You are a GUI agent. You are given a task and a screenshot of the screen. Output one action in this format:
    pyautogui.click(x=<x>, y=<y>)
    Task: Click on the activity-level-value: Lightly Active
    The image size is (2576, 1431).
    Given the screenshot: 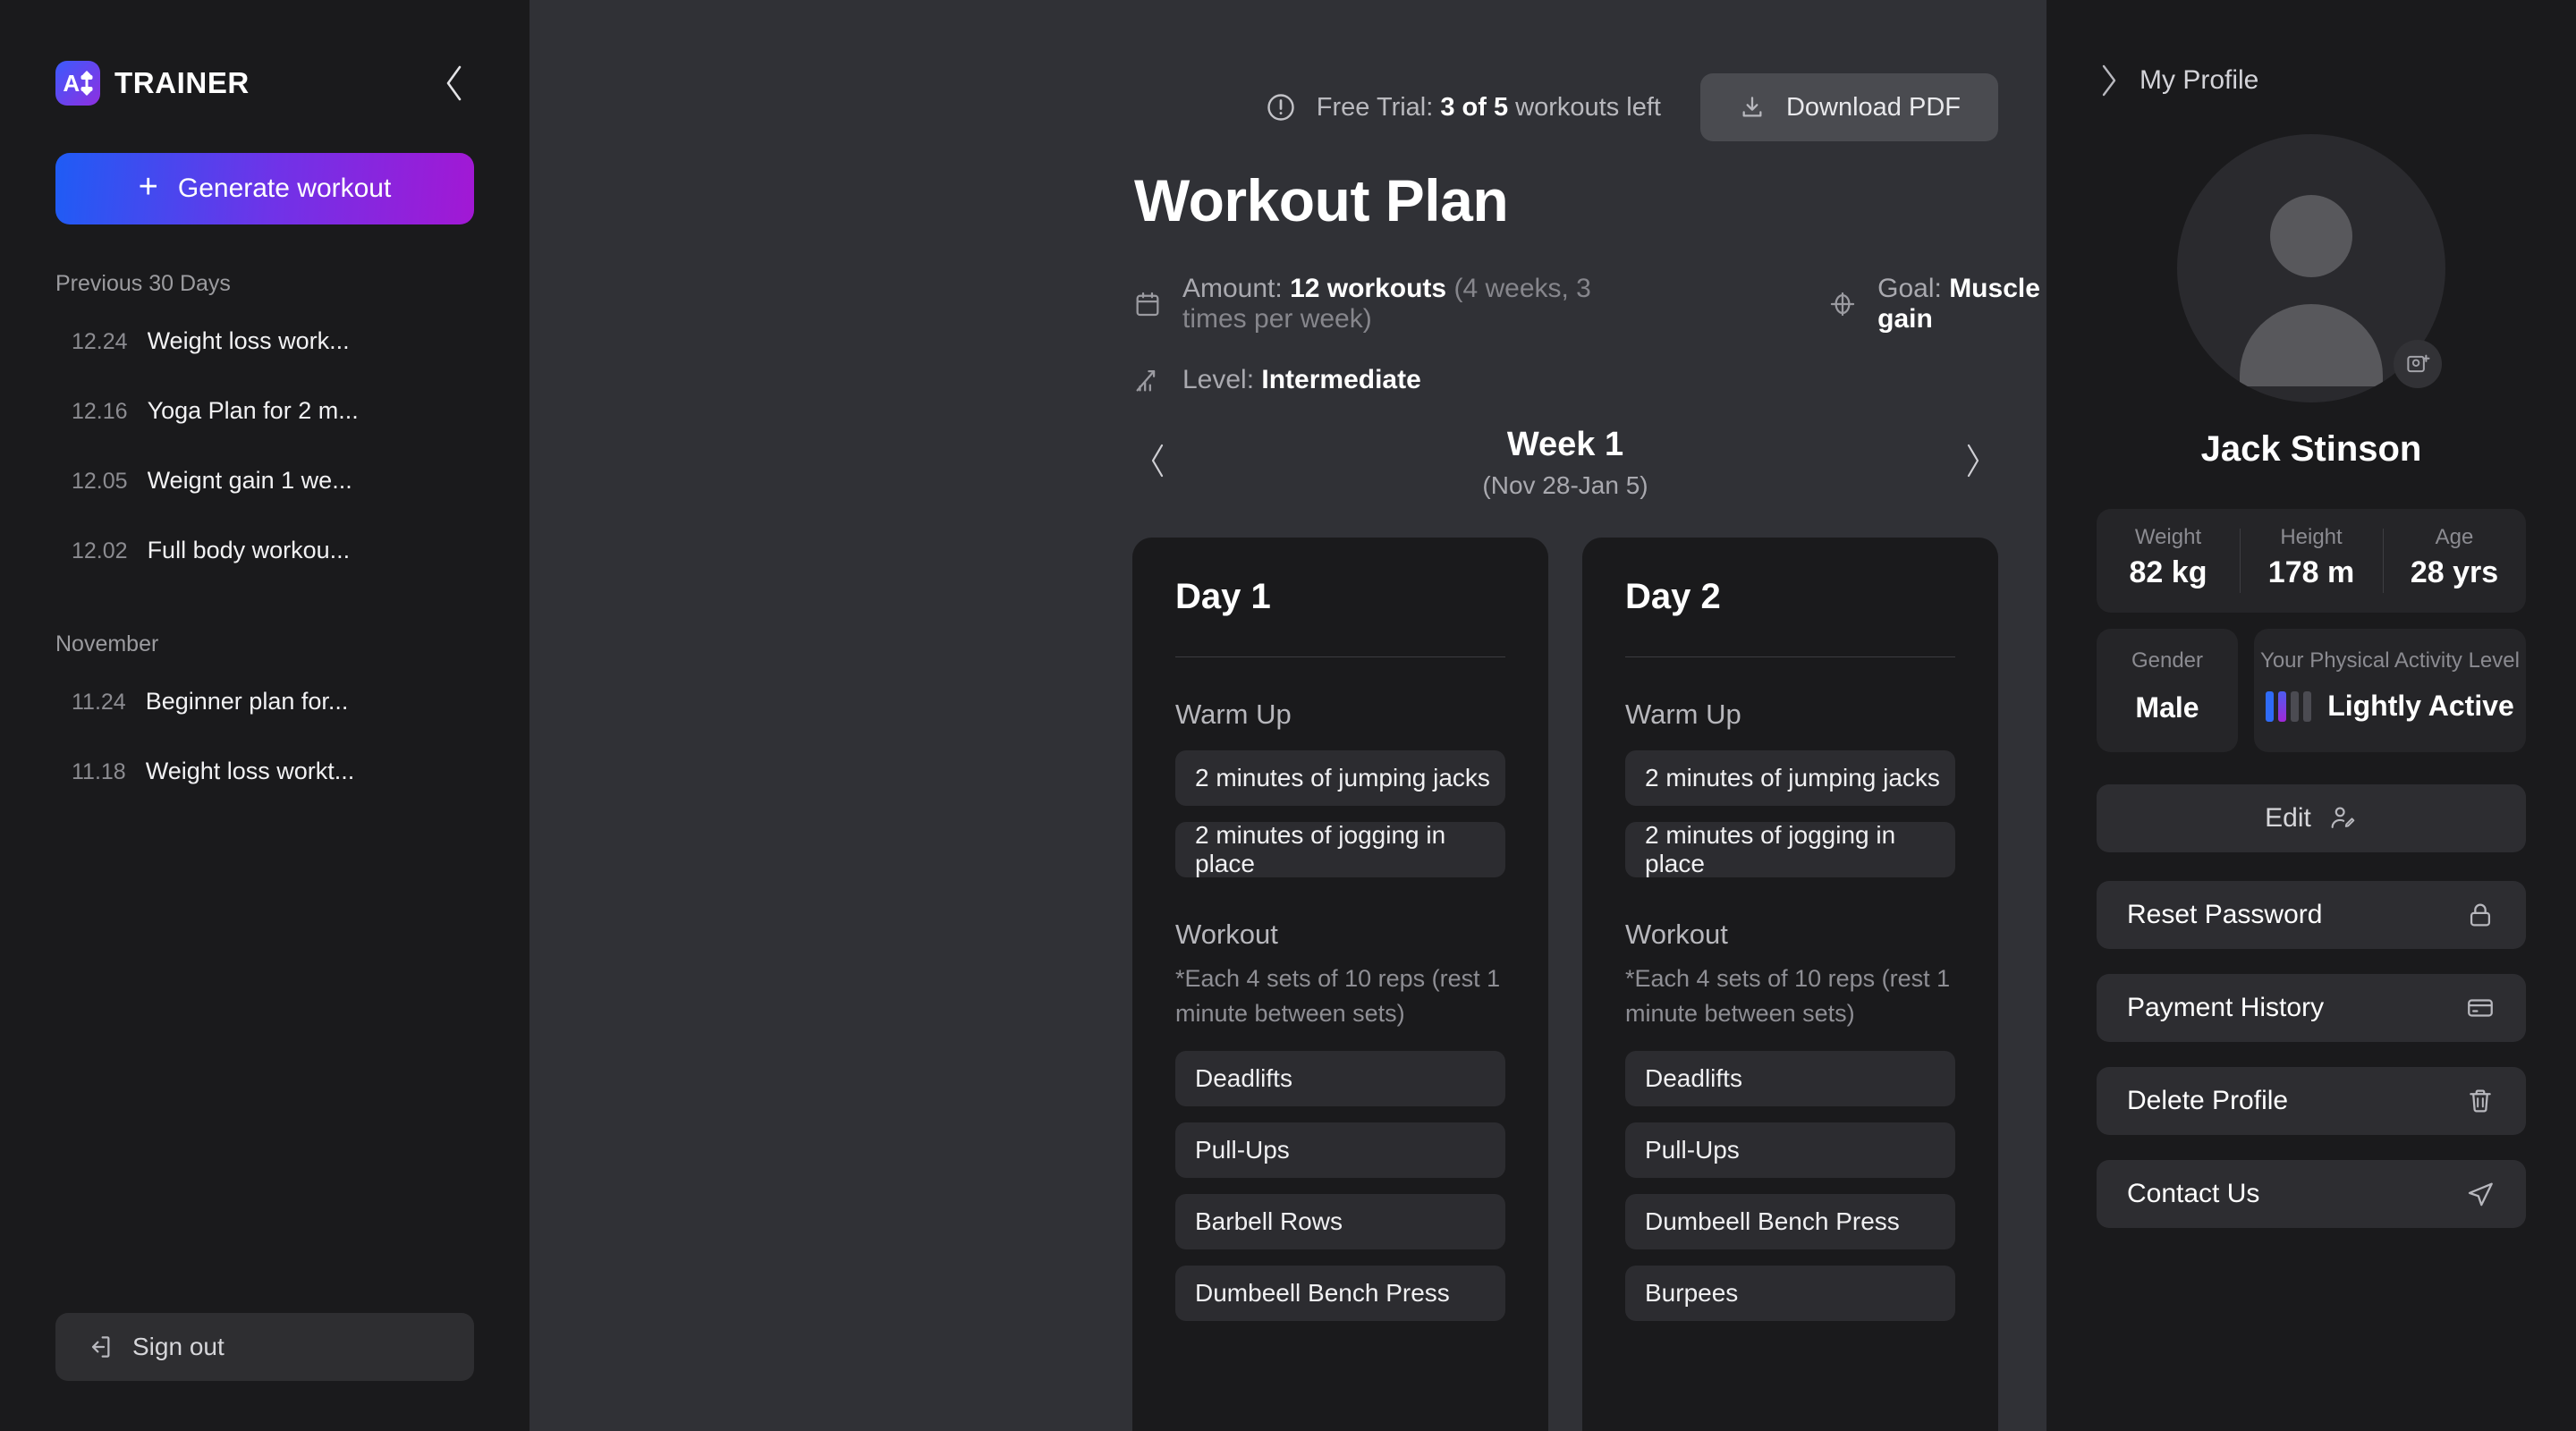 What is the action you would take?
    pyautogui.click(x=2420, y=706)
    